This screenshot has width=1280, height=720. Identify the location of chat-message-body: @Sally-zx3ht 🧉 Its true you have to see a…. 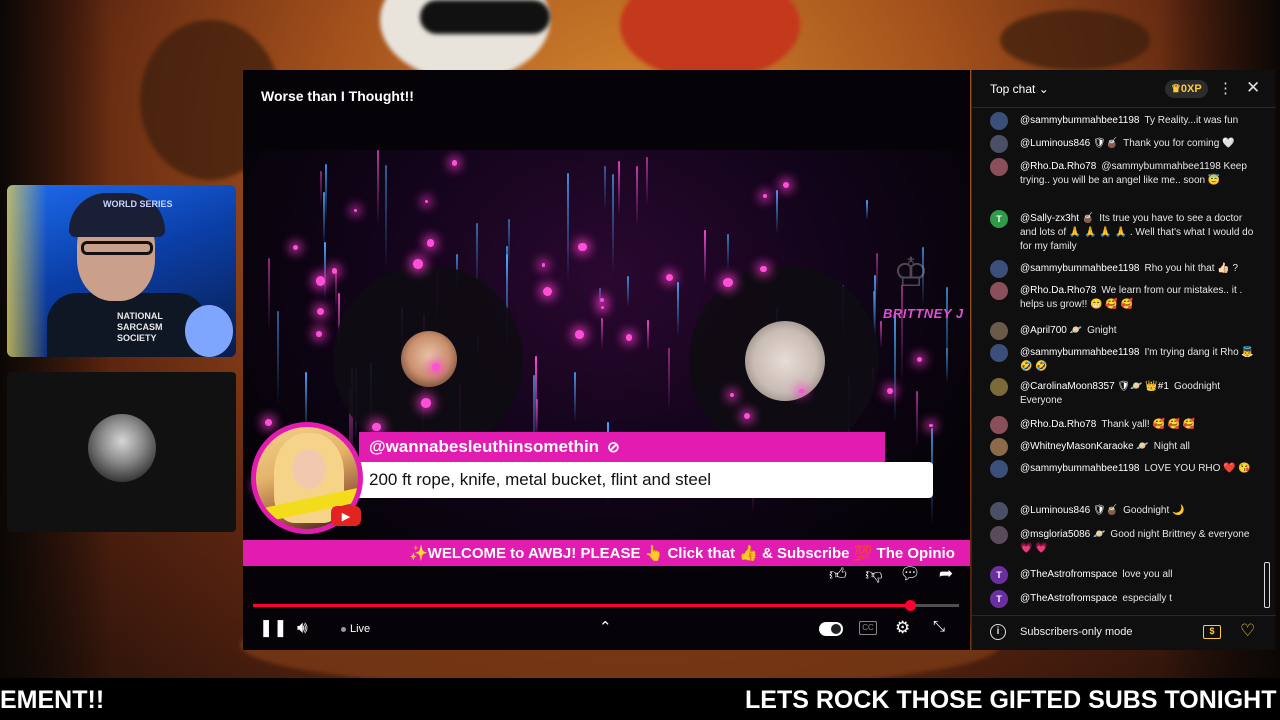
(1140, 233).